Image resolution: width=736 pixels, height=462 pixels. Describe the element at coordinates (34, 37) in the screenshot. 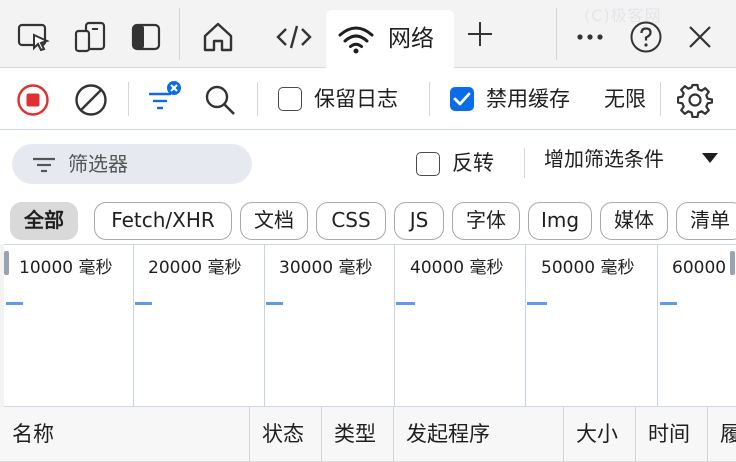

I see `inspect-icon` at that location.